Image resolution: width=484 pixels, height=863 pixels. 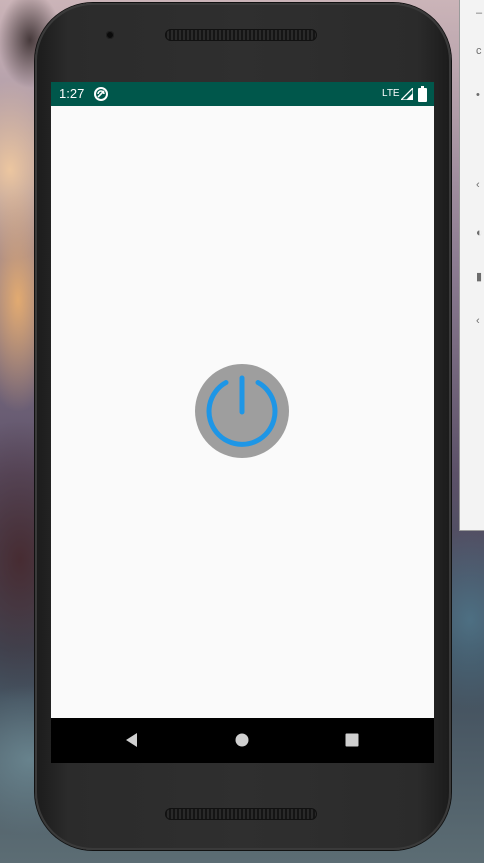 I want to click on window-glyph: ‒, so click(x=479, y=13).